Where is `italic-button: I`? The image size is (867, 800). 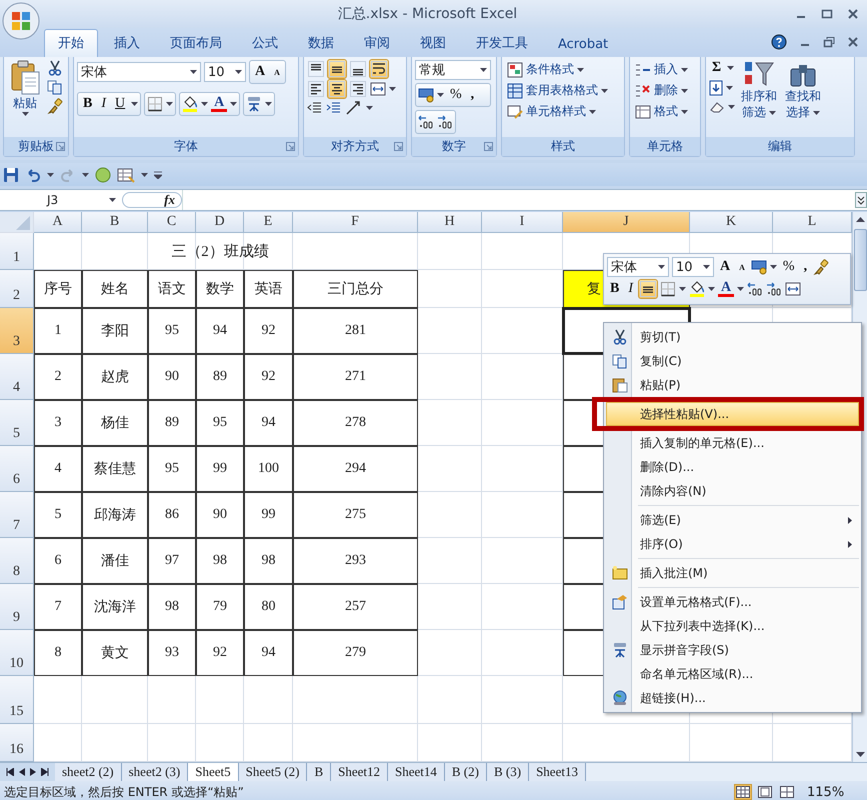
italic-button: I is located at coordinates (630, 289).